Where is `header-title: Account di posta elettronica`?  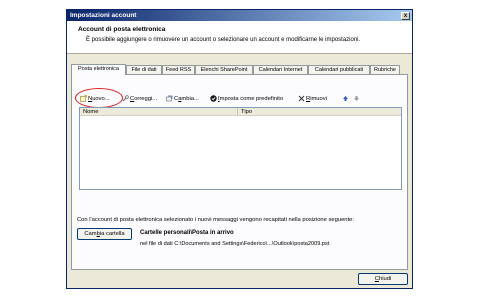
header-title: Account di posta elettronica is located at coordinates (122, 29).